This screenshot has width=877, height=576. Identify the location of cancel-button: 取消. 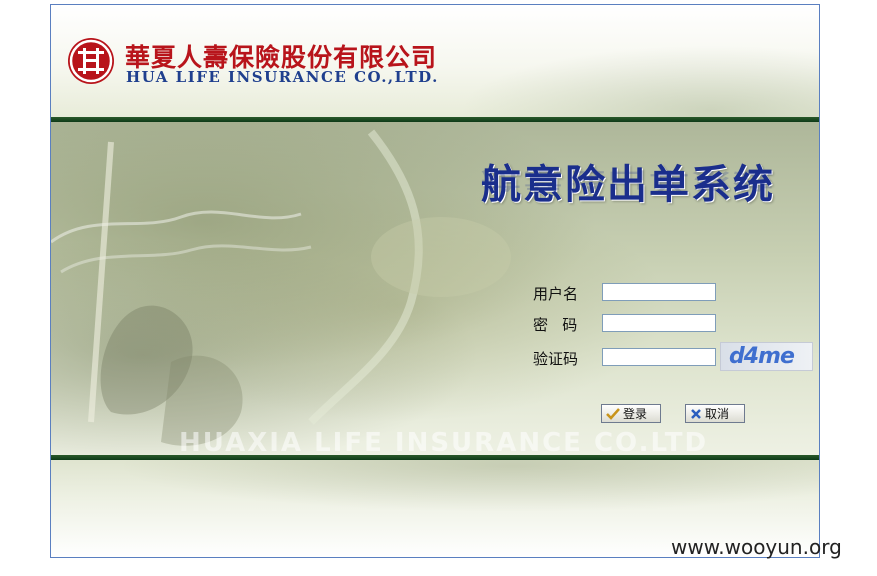
(715, 413).